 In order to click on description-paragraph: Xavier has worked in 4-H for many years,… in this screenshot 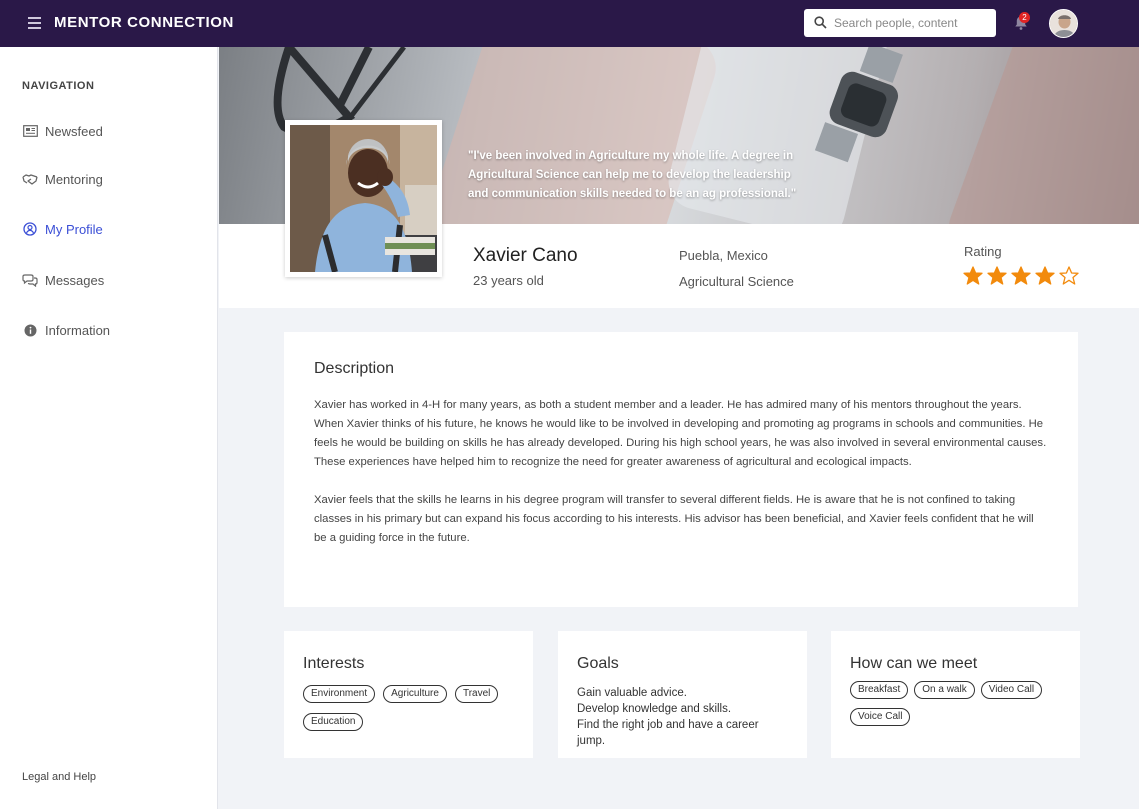, I will do `click(680, 433)`.